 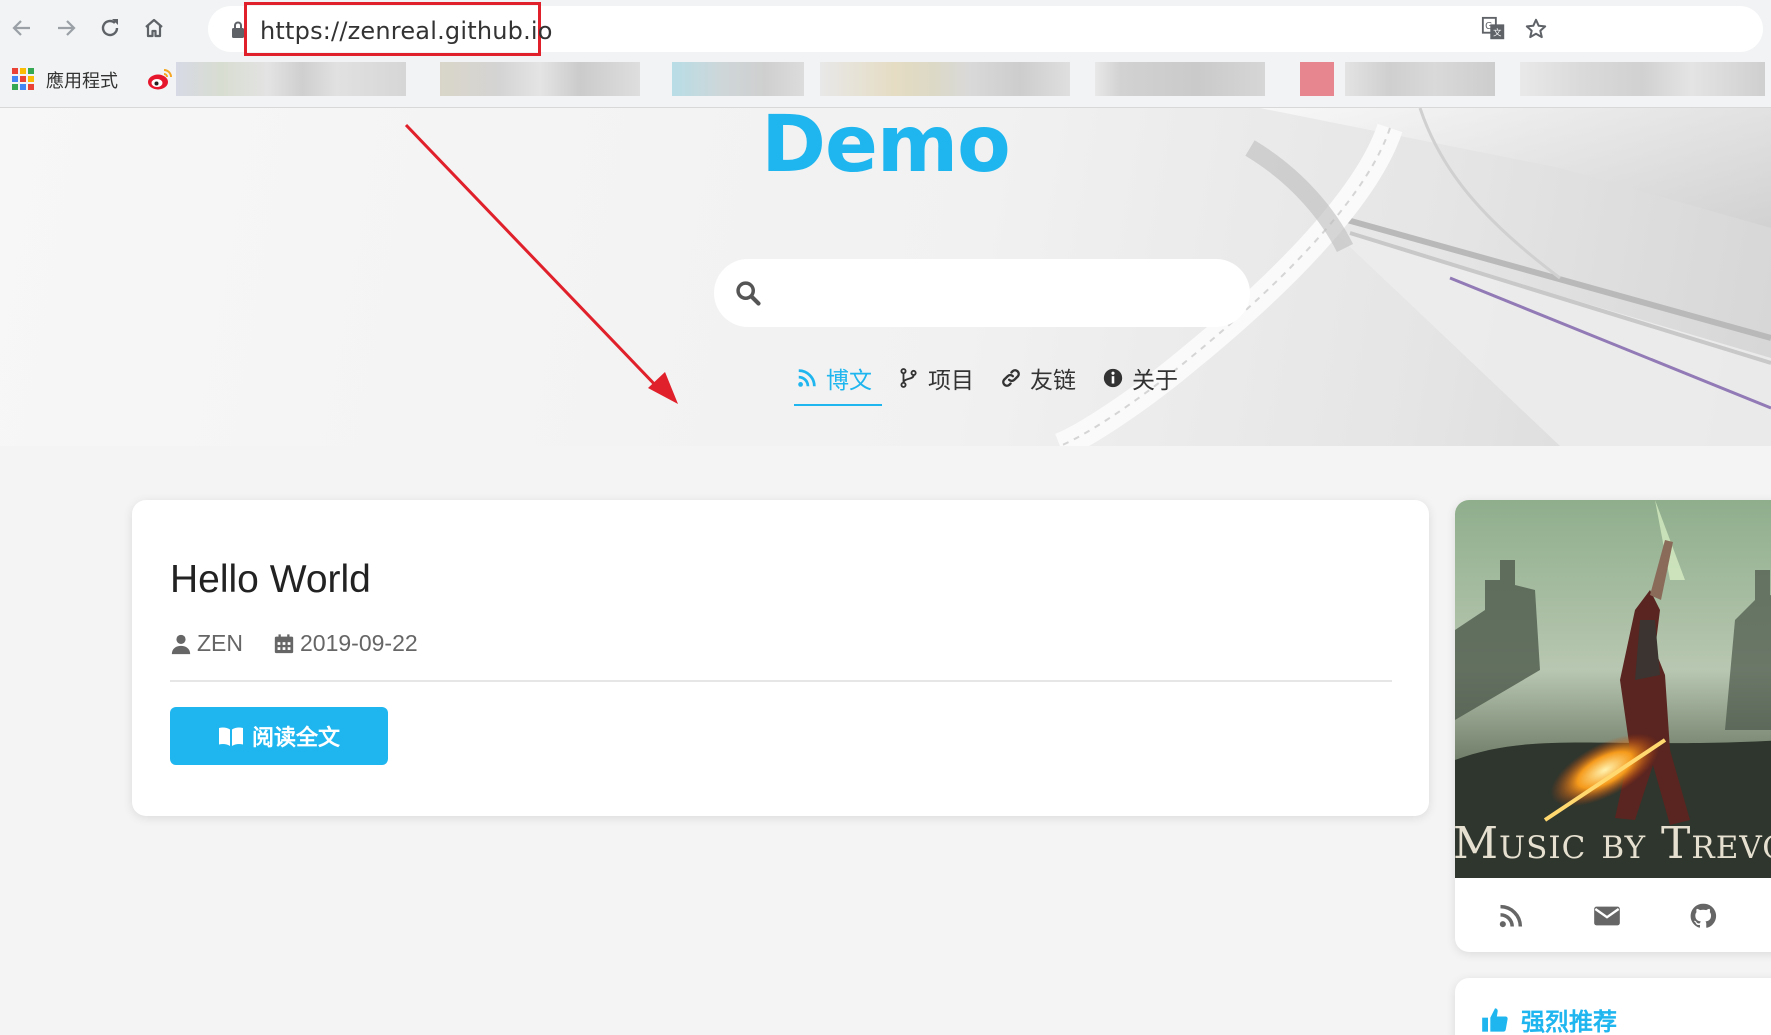 I want to click on post-title: Hello World, so click(x=270, y=580).